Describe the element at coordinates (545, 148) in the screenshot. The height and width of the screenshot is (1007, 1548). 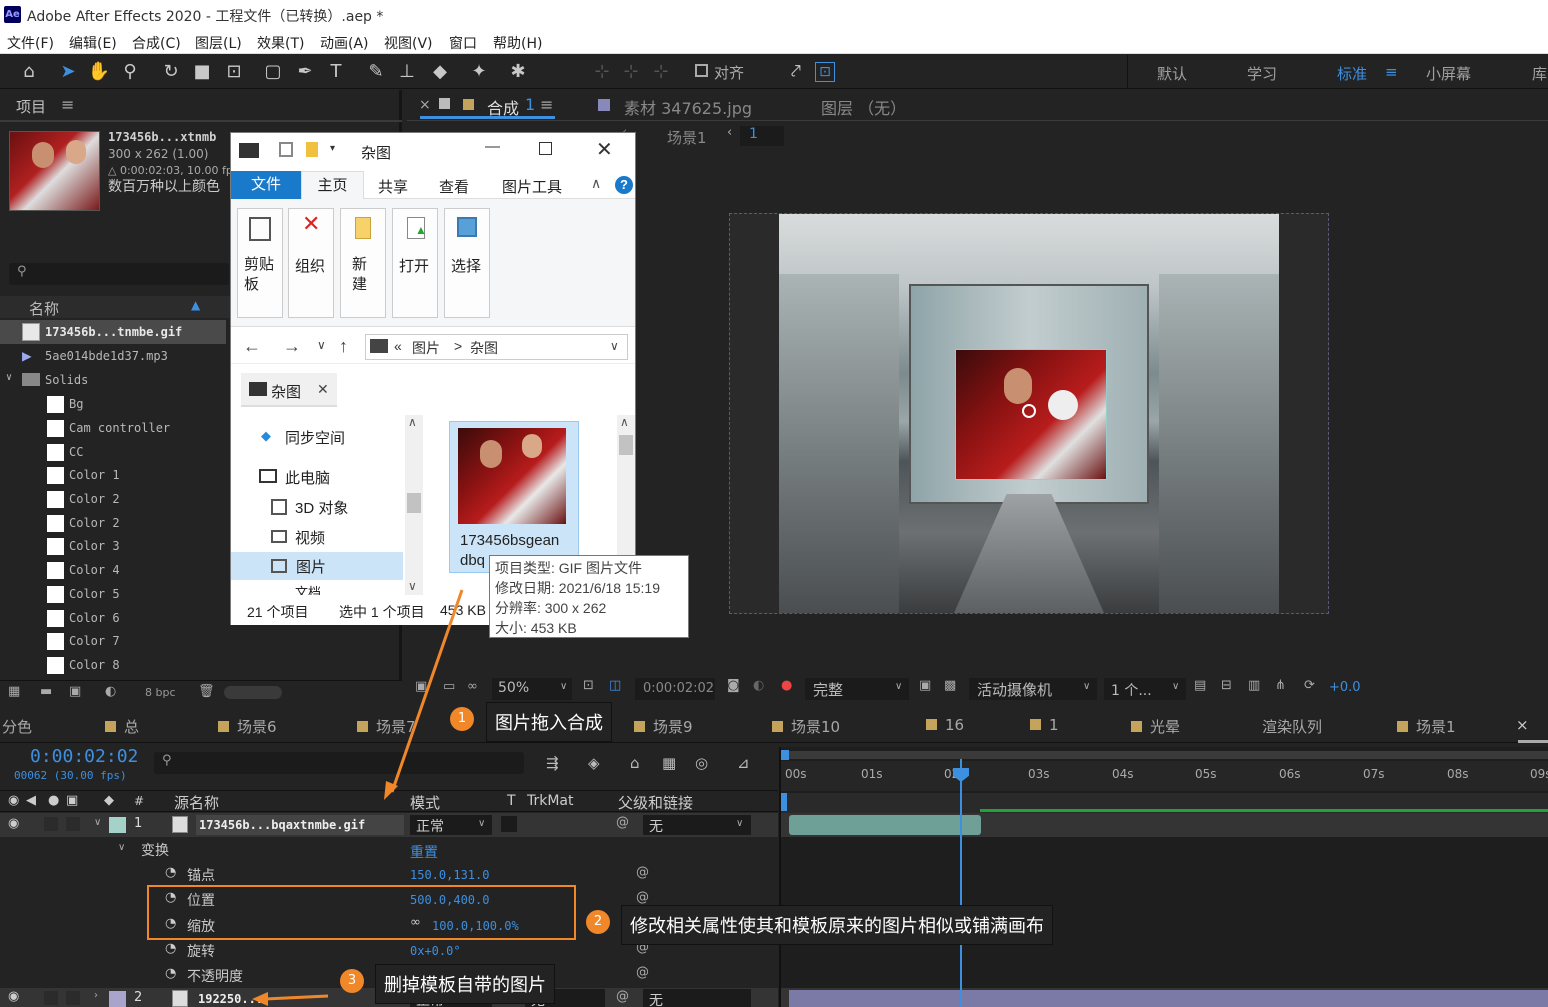
I see `maximize-icon` at that location.